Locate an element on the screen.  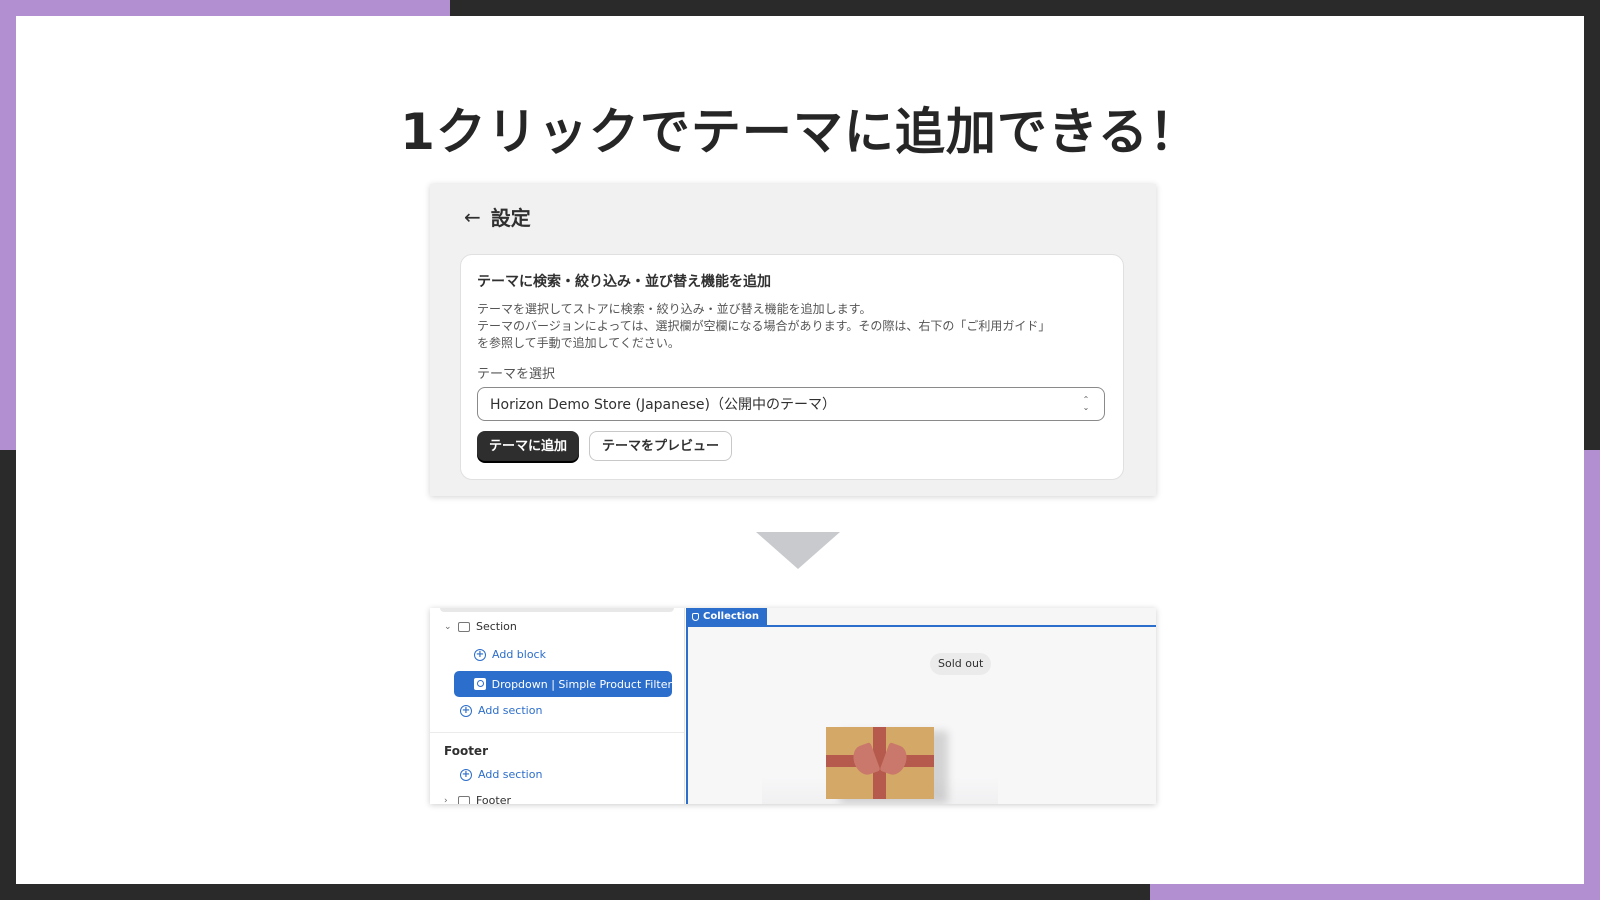
sidebar-item-label: Section is located at coordinates (496, 626).